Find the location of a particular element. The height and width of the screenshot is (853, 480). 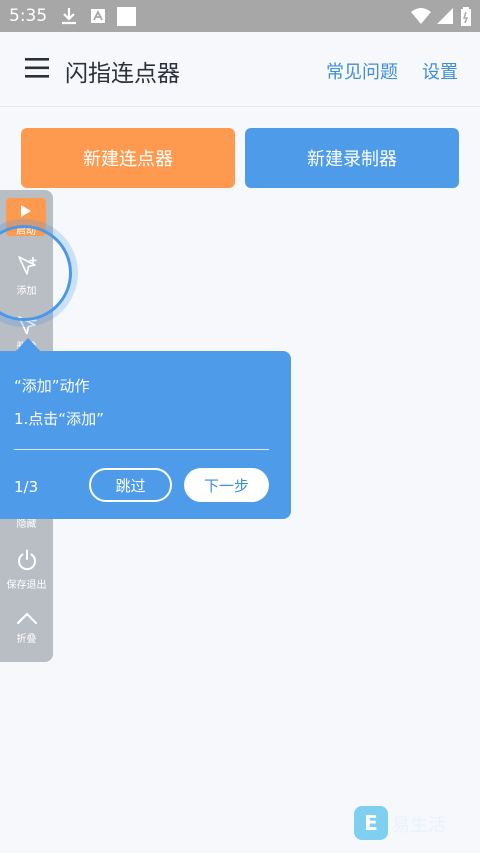

new-recorder-button: 新建录制器 is located at coordinates (352, 158).